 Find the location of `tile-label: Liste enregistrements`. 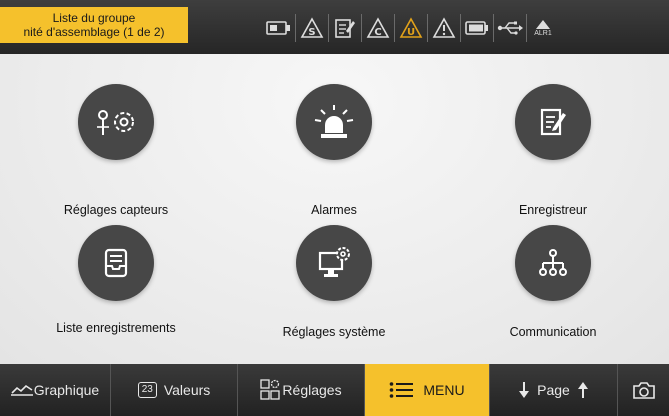

tile-label: Liste enregistrements is located at coordinates (116, 328).